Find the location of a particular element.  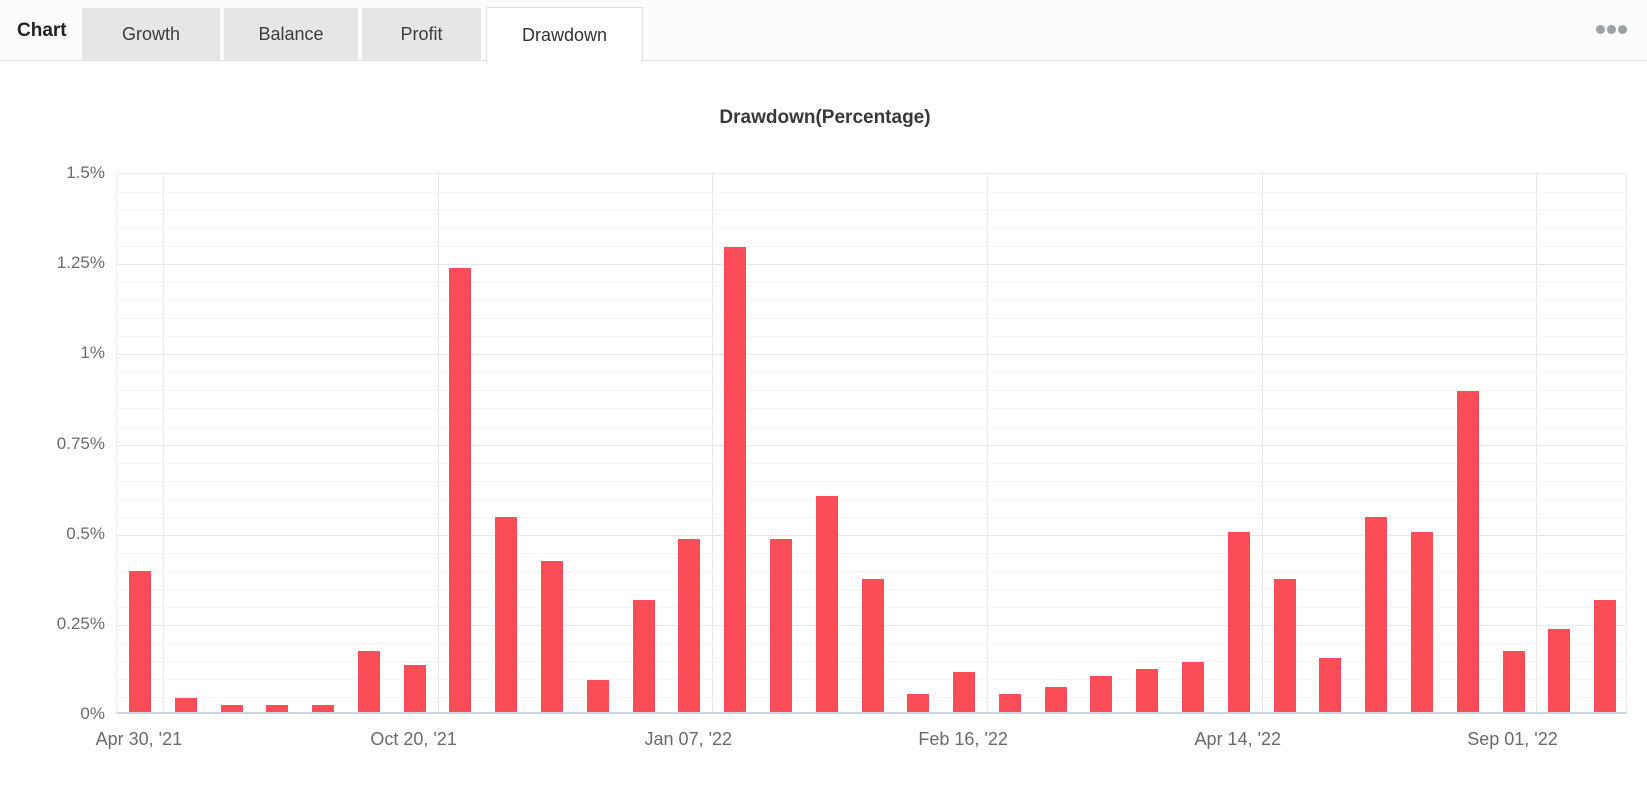

x-axis-tick-label: Apr 14, '22 is located at coordinates (1238, 739).